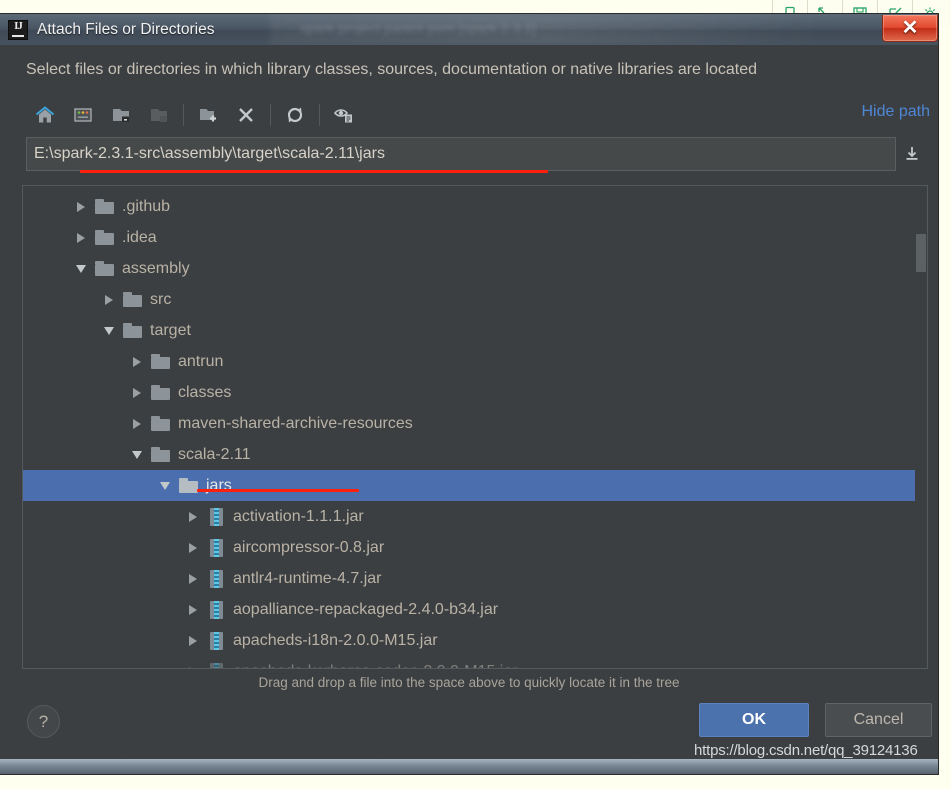 This screenshot has height=789, width=951. What do you see at coordinates (878, 720) in the screenshot?
I see `cancel-button: Cancel` at bounding box center [878, 720].